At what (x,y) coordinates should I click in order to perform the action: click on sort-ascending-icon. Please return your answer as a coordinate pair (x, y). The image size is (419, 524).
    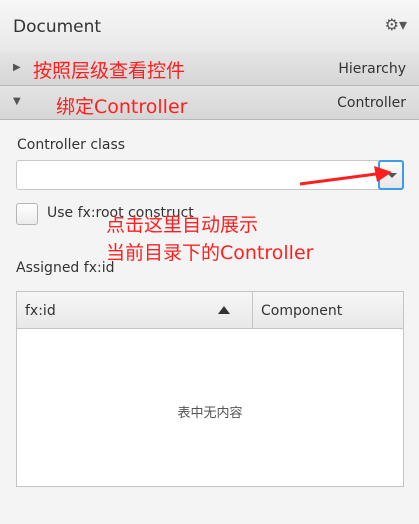
    Looking at the image, I should click on (224, 310).